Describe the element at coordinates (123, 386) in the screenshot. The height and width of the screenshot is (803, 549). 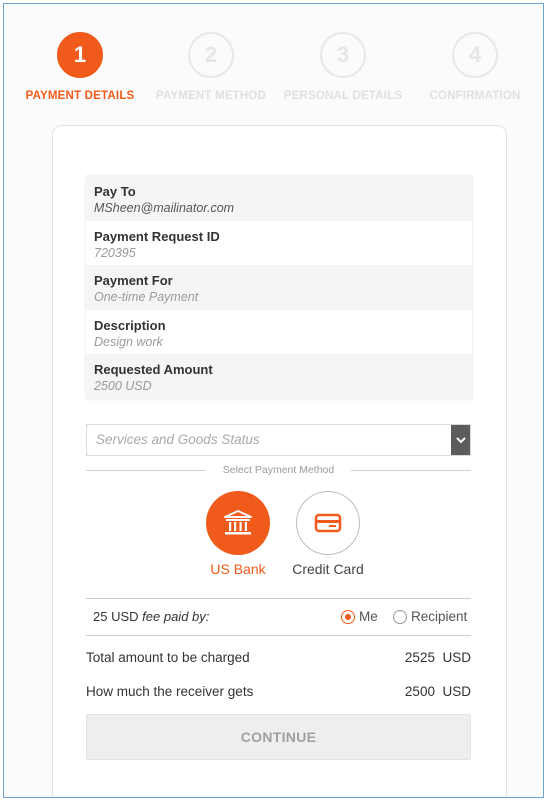
I see `summary-value: 2500 USD` at that location.